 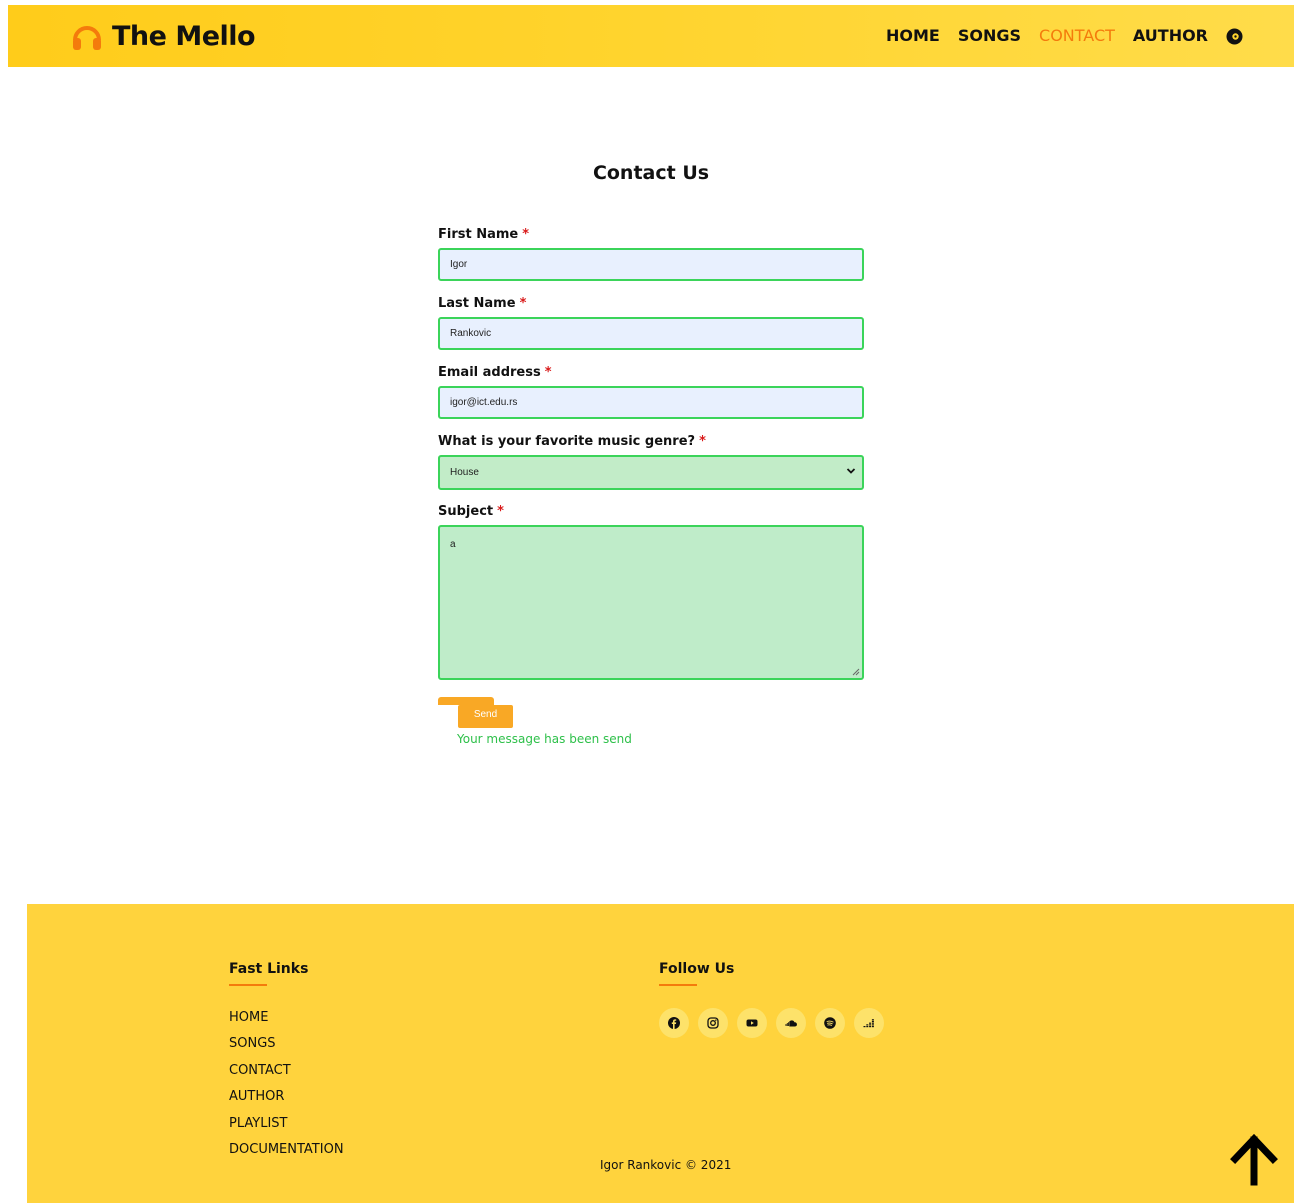 I want to click on youtube-icon, so click(x=752, y=1023).